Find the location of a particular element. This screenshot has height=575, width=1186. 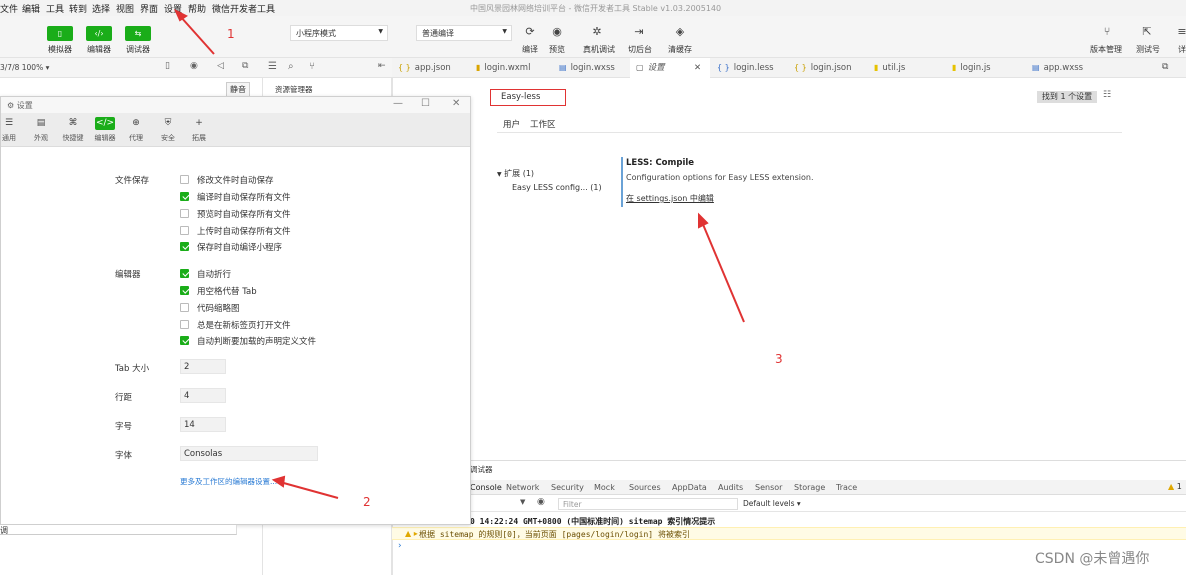

arrow-3-head is located at coordinates (703, 220).